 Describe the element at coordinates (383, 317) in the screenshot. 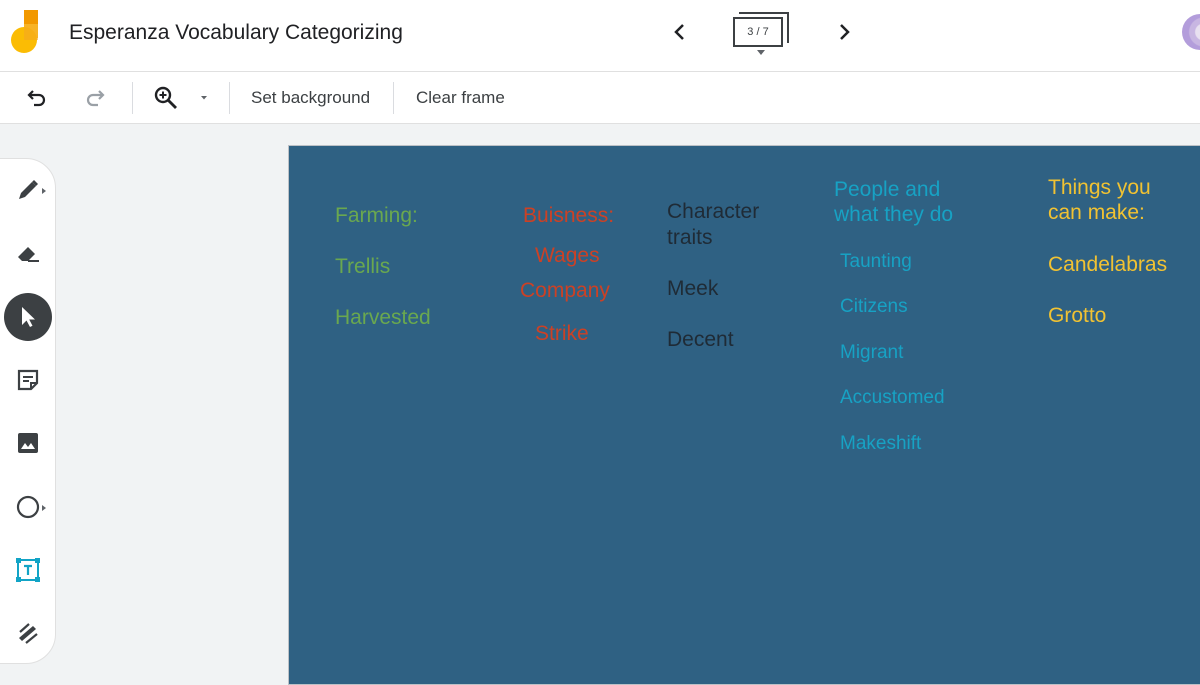

I see `farming-word: Harvested` at that location.